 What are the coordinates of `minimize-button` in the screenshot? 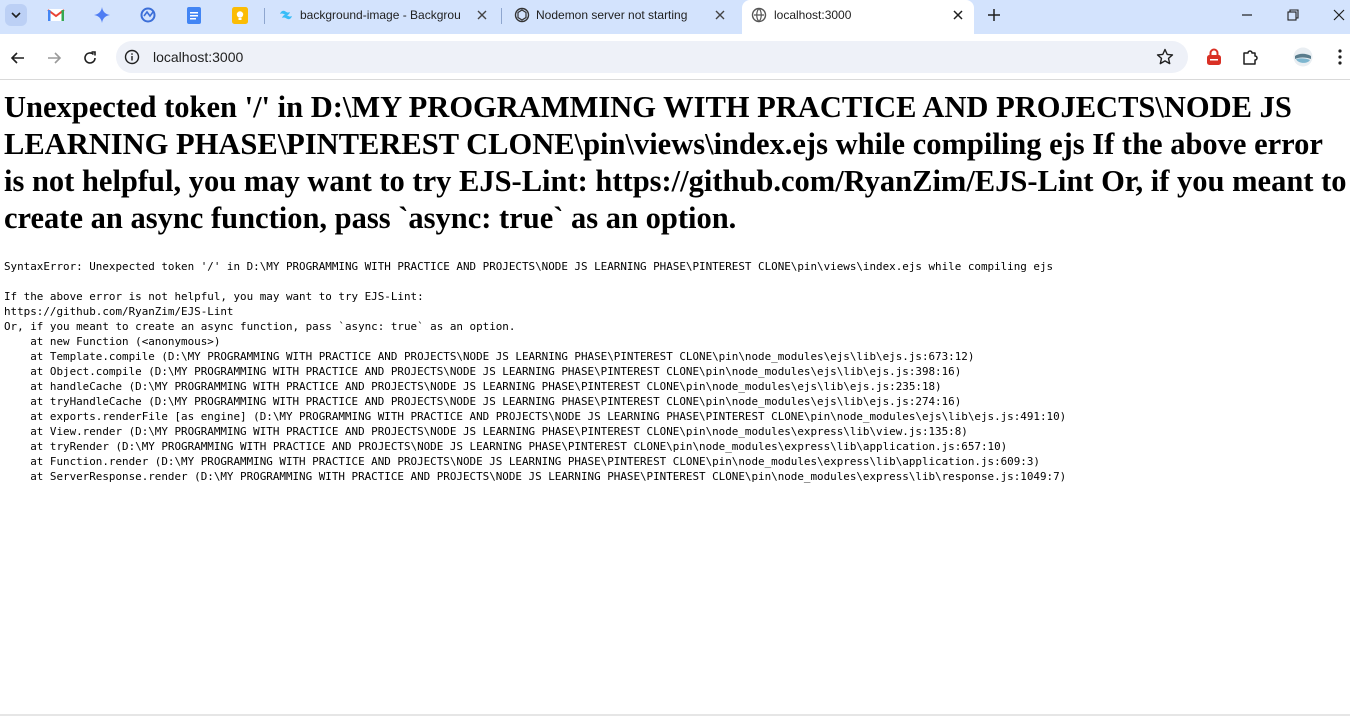 It's located at (1247, 15).